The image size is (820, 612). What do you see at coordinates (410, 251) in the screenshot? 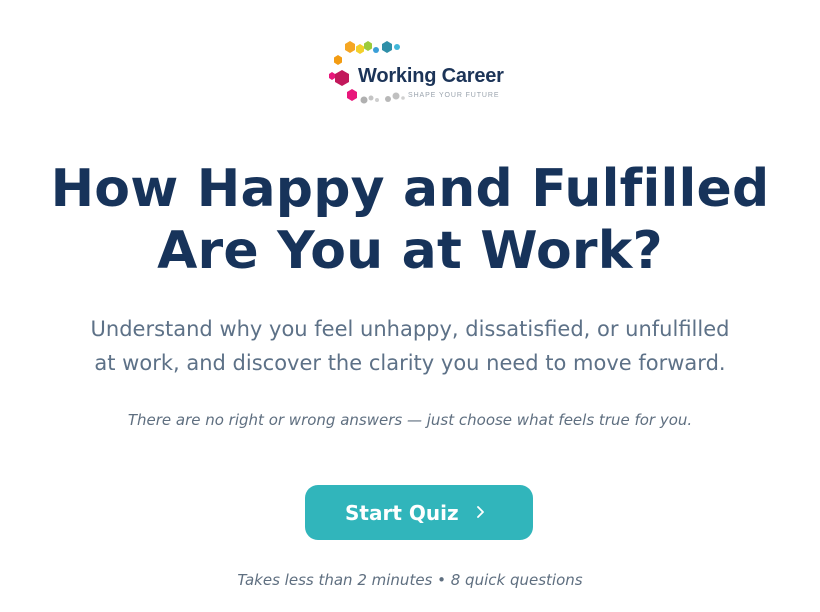
I see `page-title-line-2: Are You at Work?` at bounding box center [410, 251].